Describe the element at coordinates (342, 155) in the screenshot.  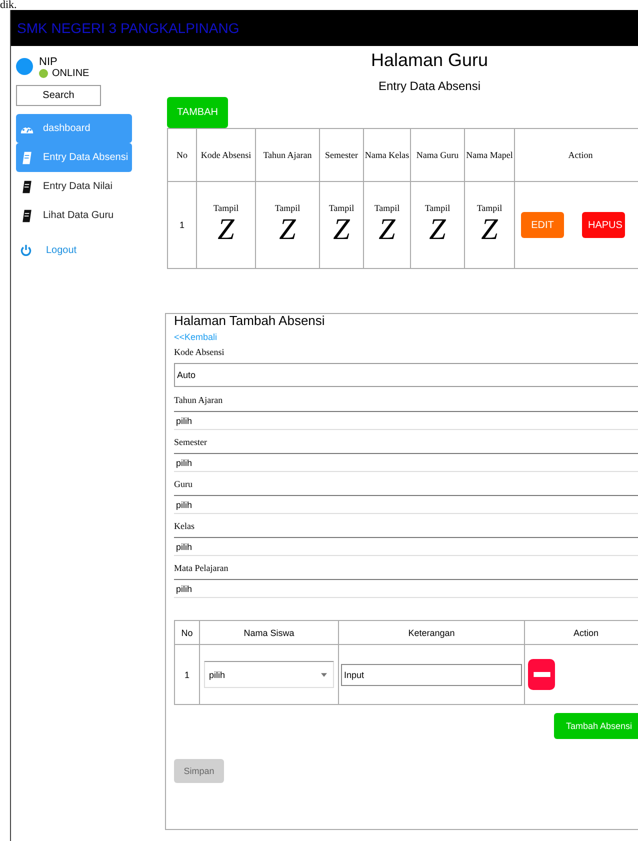
I see `column-header: Semester` at that location.